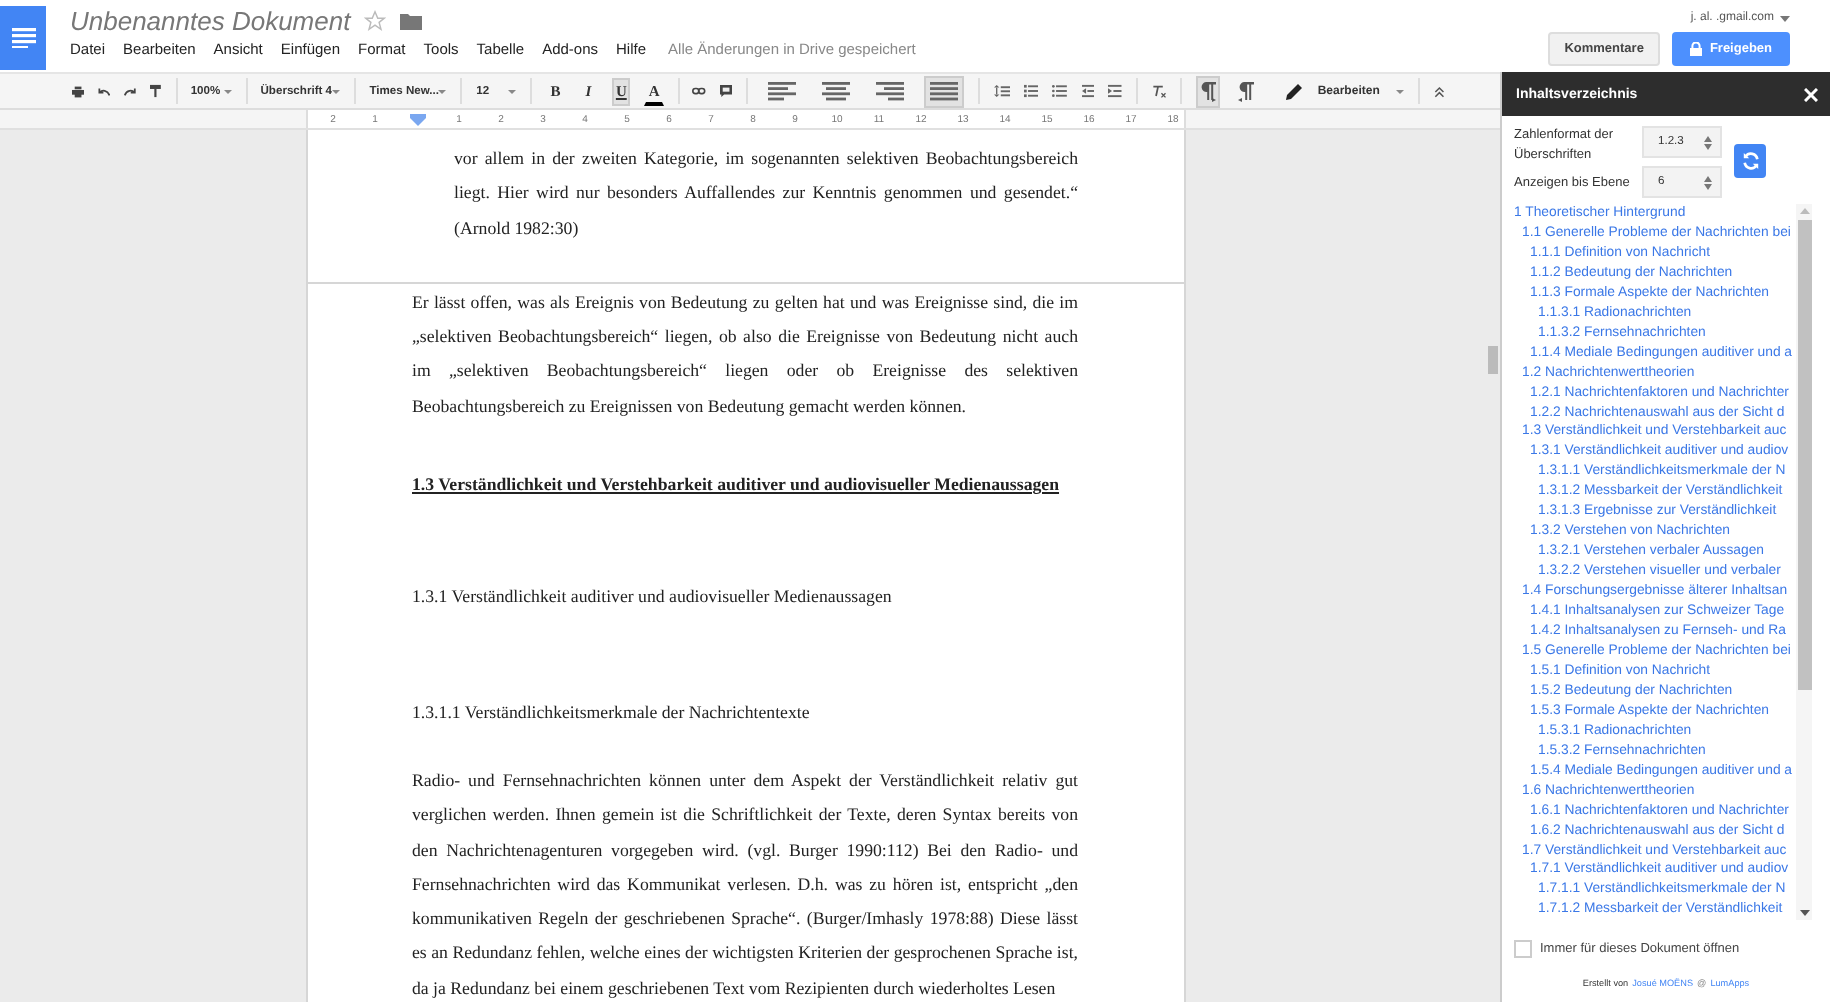 The height and width of the screenshot is (1002, 1830). I want to click on body-paragraph: Er lässt offen, was als Ereignis von Bedeutung zu gelten hat und was Ereignisse sind, die im „selektiven Beobachtungsbereich“ liegen, ob also die Ereignisse von Bedeutung nicht auch im „selektiven Beobachtungsbereich“ liegen oder ob Ereignisse des selektiven Beobachtungsbereich zu Ereignissen von Bedeutung gemacht werden können., so click(745, 354).